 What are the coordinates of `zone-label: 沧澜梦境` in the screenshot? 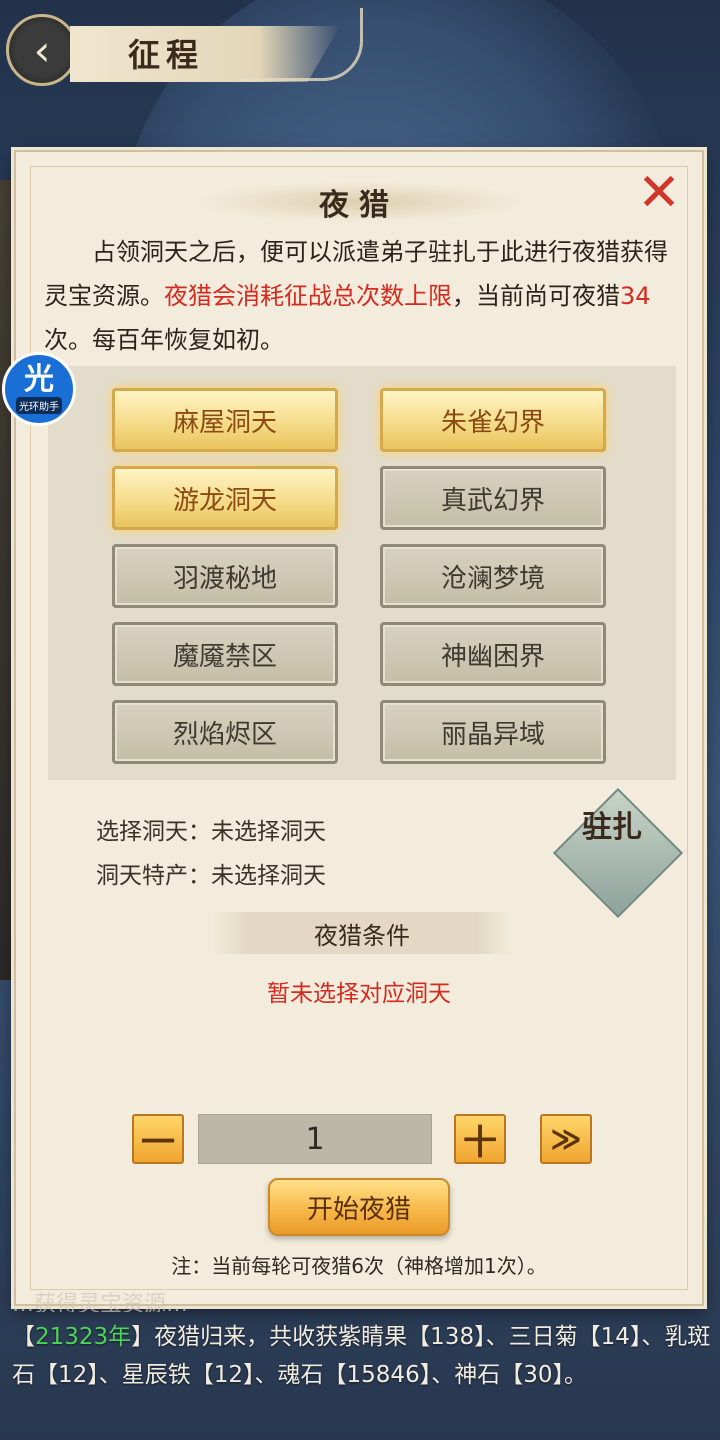 It's located at (492, 578).